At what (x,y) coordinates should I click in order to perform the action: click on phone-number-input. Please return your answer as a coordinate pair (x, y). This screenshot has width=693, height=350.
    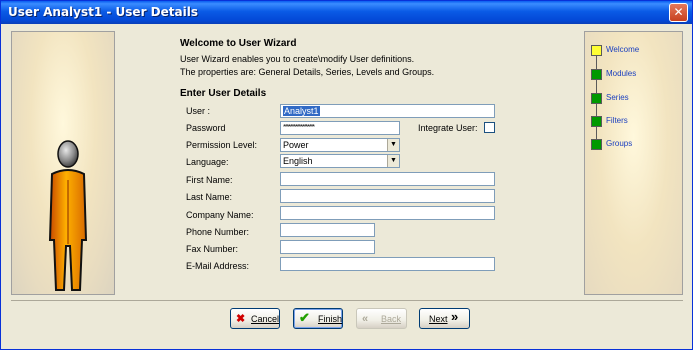
    Looking at the image, I should click on (327, 230).